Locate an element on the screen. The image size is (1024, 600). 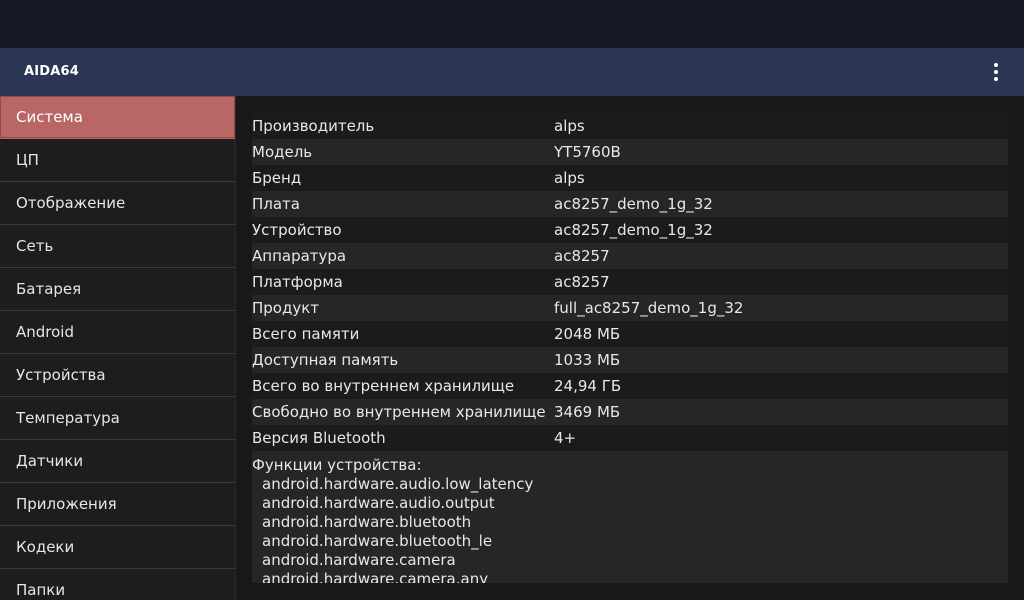
table-row: Всего во внутреннем хранилище 24,94 ГБ is located at coordinates (630, 386).